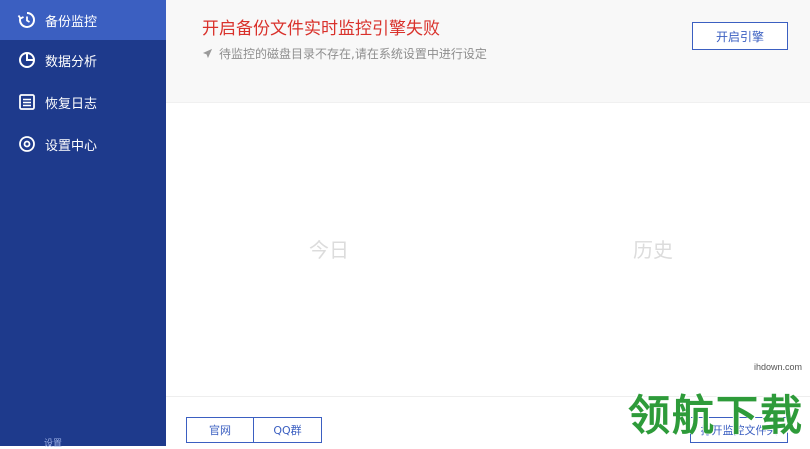 The image size is (810, 449). I want to click on sidebar-item-recovery-log: 恢复日志, so click(83, 102).